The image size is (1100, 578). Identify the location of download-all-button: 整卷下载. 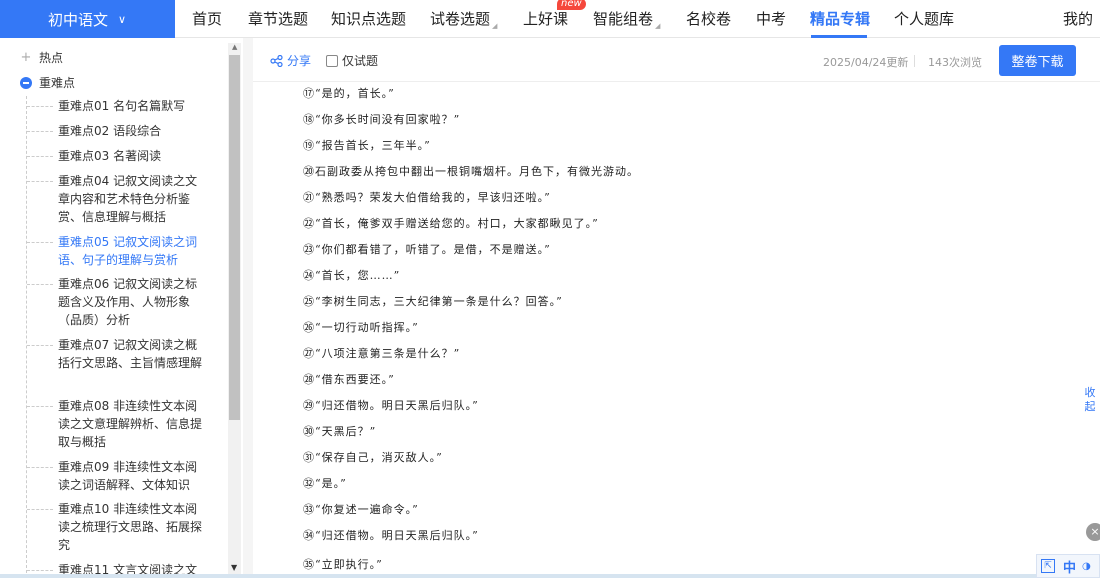
(1037, 60).